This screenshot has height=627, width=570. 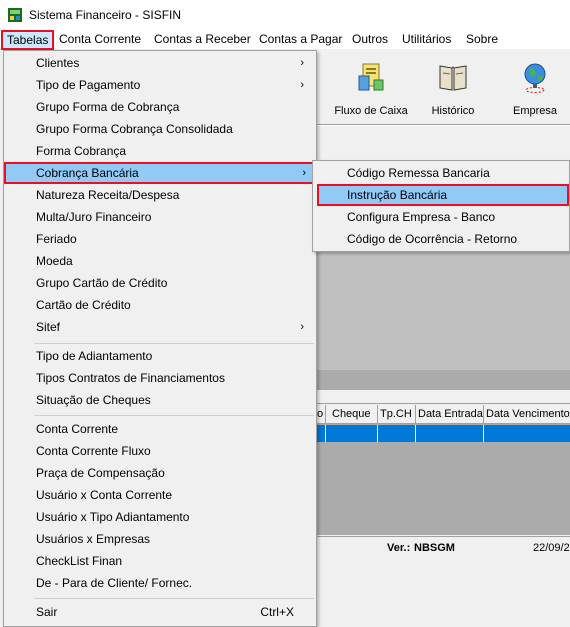 I want to click on menu-item-cobranca-bancaria: Cobrança Bancária ›, so click(x=160, y=173).